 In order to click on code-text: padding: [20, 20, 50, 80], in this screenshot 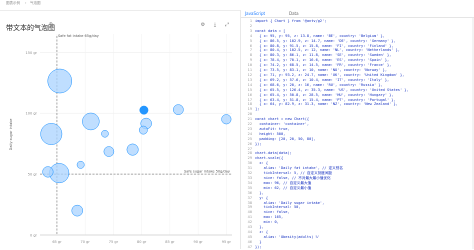, I will do `click(285, 138)`.